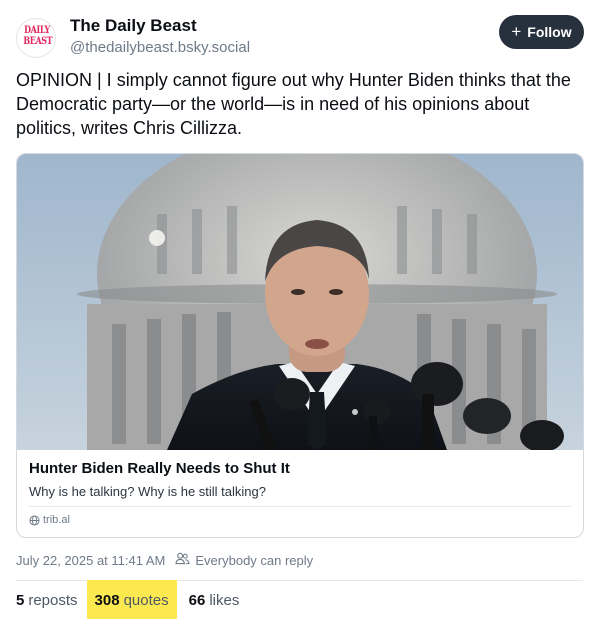 Image resolution: width=591 pixels, height=619 pixels. What do you see at coordinates (90, 560) in the screenshot?
I see `post-timestamp: July 22, 2025 at 11:41 AM` at bounding box center [90, 560].